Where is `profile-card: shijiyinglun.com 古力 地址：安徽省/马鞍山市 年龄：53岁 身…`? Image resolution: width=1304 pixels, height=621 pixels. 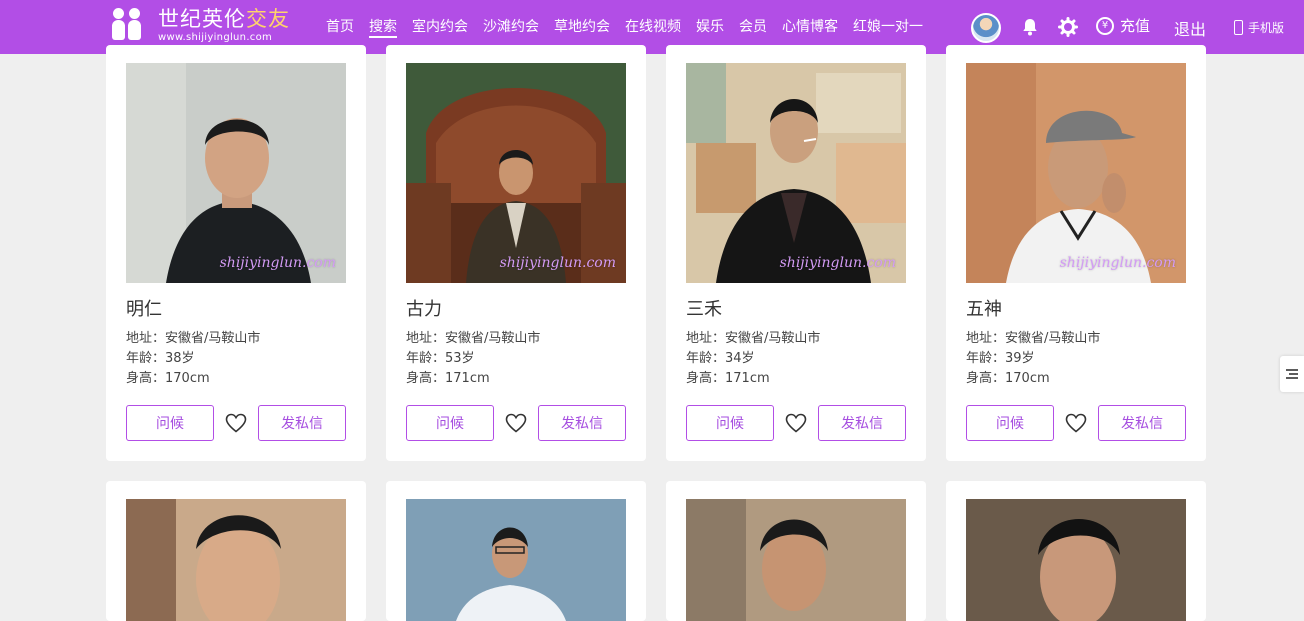
profile-card: shijiyinglun.com 古力 地址：安徽省/马鞍山市 年龄：53岁 身… is located at coordinates (516, 253).